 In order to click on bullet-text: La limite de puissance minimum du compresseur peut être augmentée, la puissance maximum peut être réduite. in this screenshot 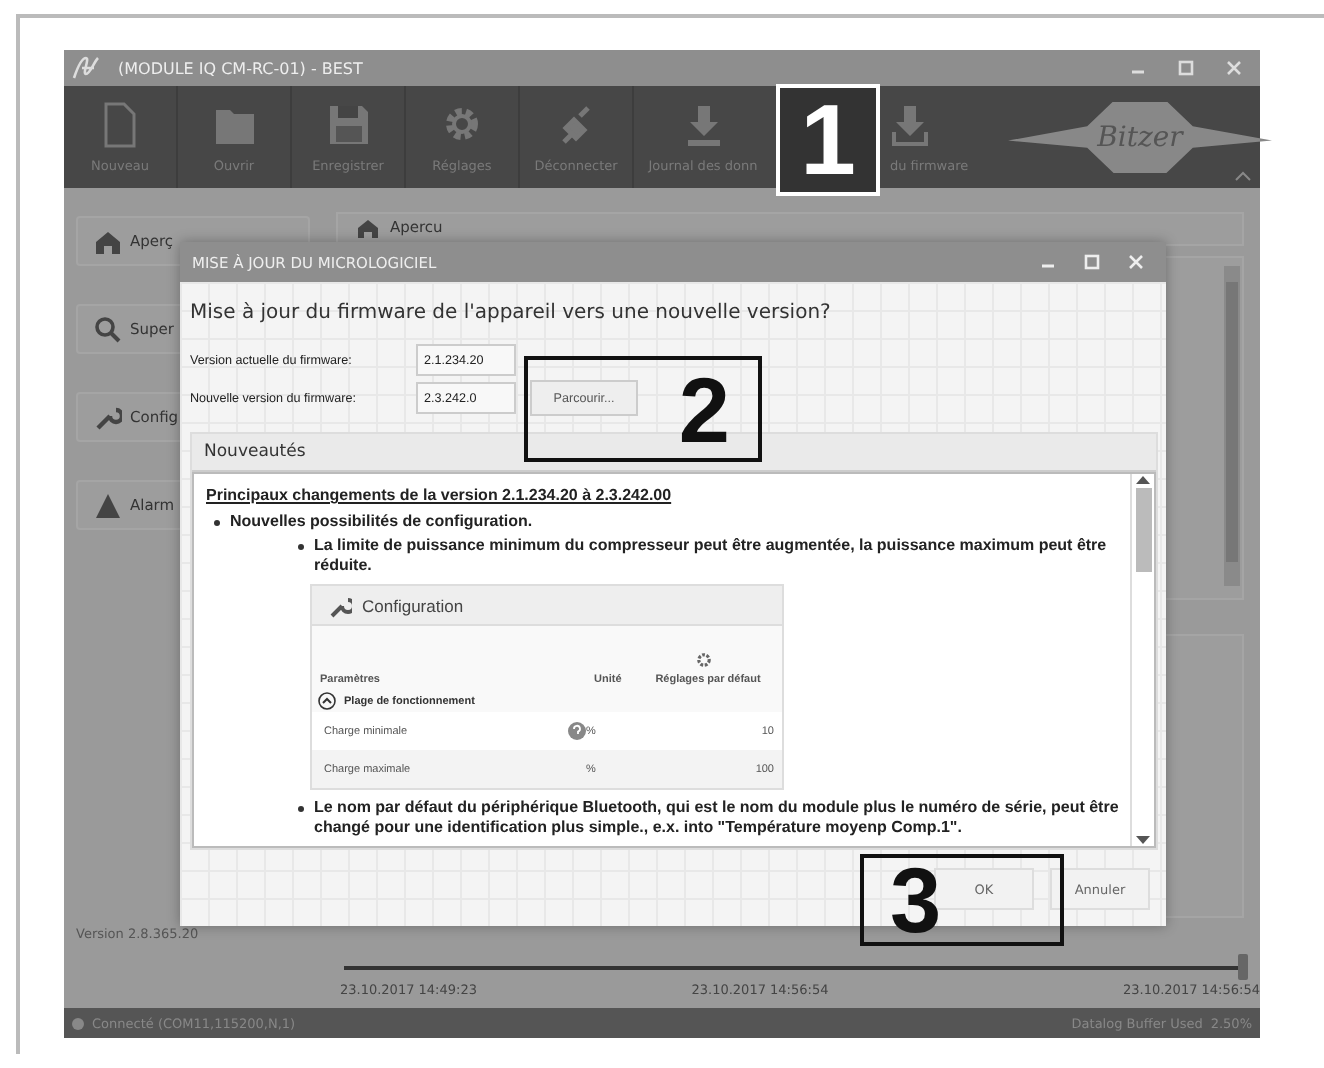, I will do `click(711, 556)`.